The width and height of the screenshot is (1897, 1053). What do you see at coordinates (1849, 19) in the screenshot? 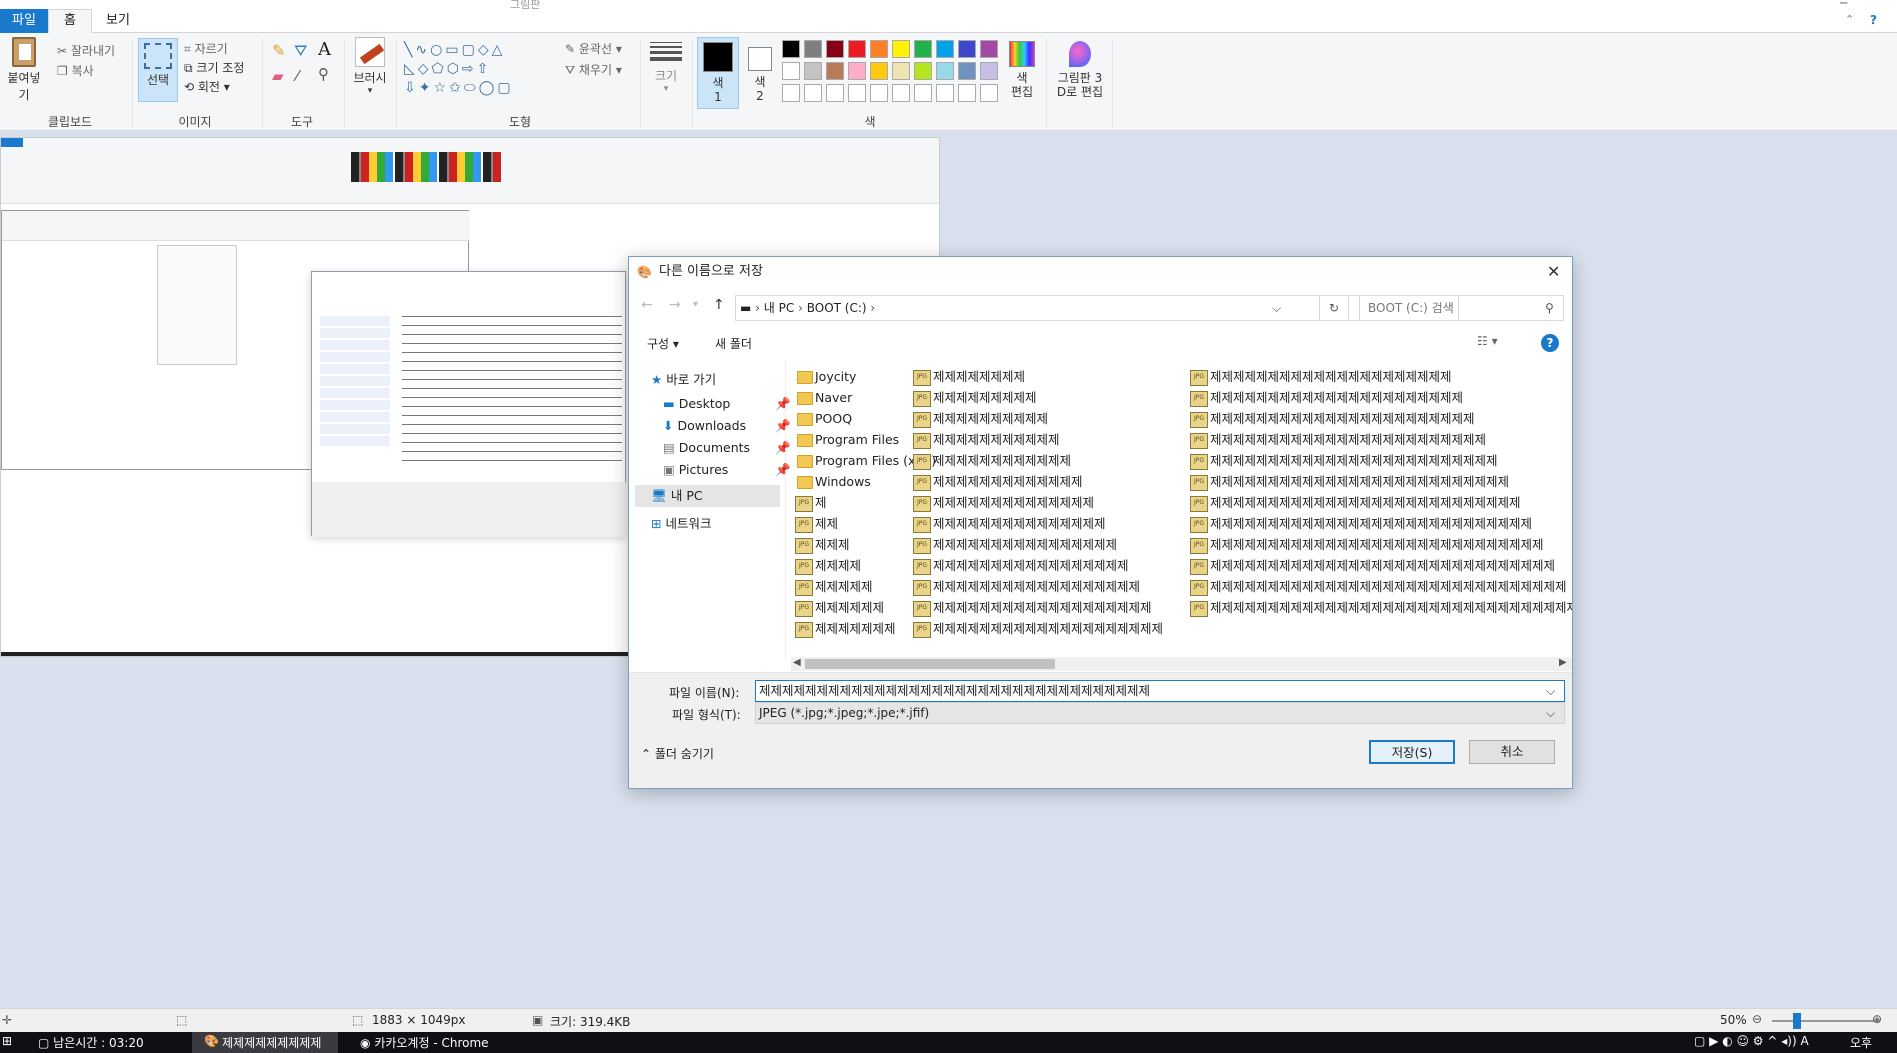
I see `collapse-ribbon-icon: ⌃` at bounding box center [1849, 19].